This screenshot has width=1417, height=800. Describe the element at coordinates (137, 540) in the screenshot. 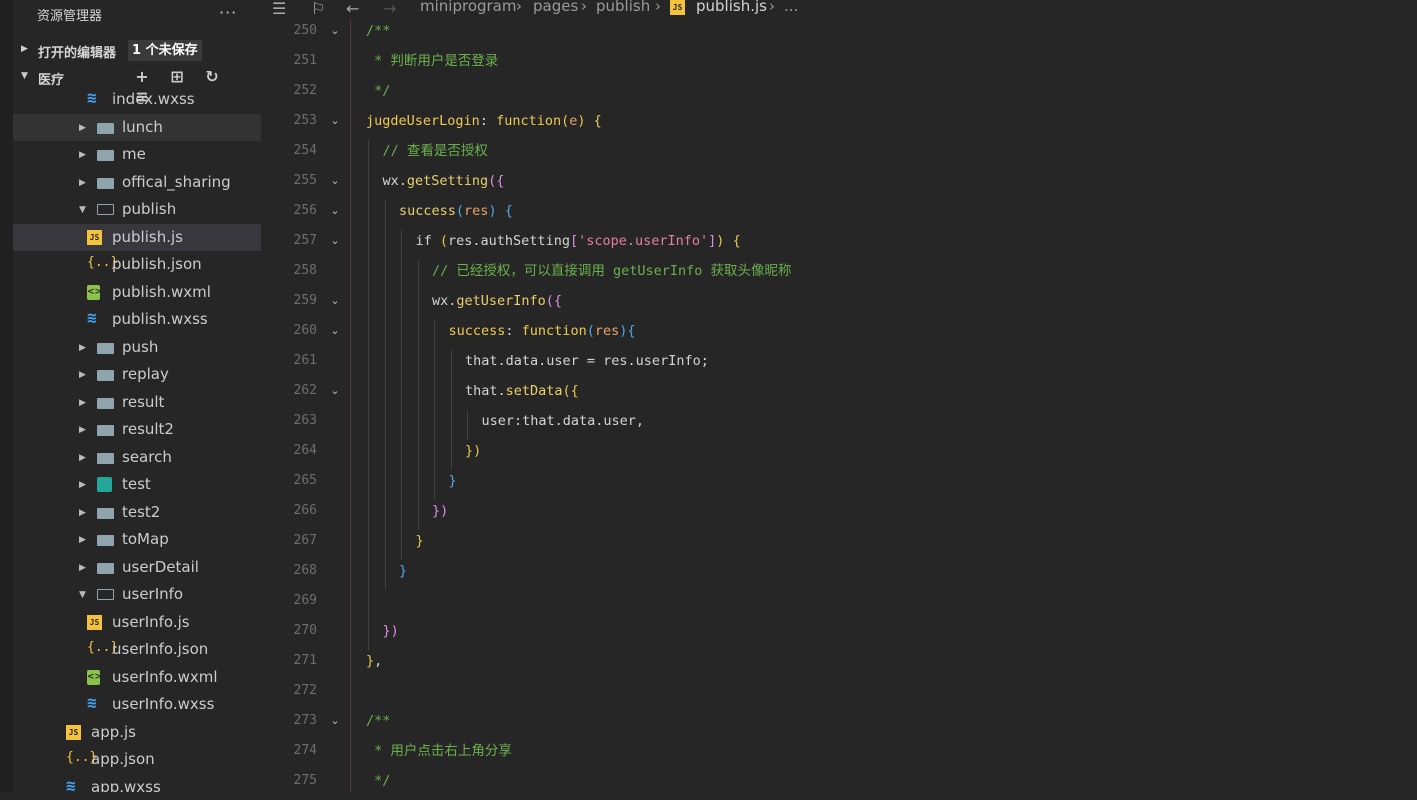

I see `tree-item: ▶ toMap` at that location.